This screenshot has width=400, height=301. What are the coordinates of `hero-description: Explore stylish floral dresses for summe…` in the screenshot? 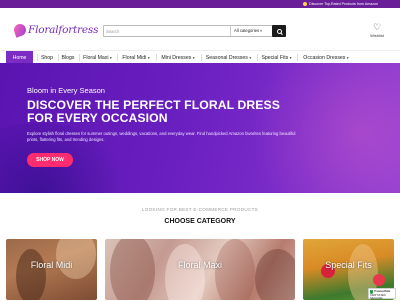 It's located at (161, 136).